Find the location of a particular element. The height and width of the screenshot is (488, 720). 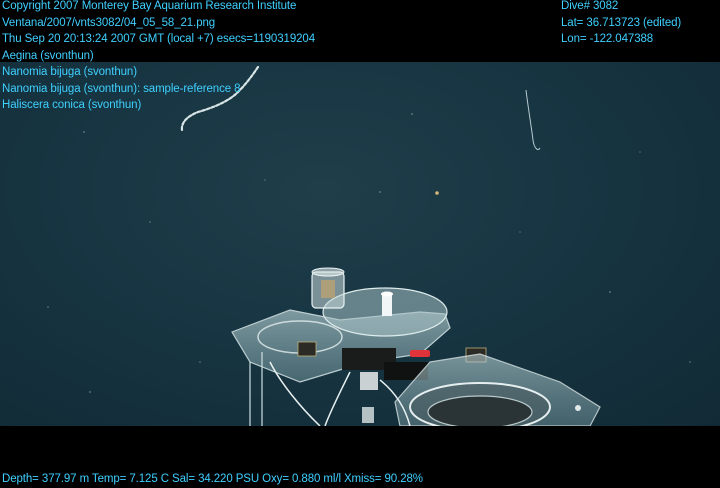

dive-number: Dive# 3082 is located at coordinates (590, 6).